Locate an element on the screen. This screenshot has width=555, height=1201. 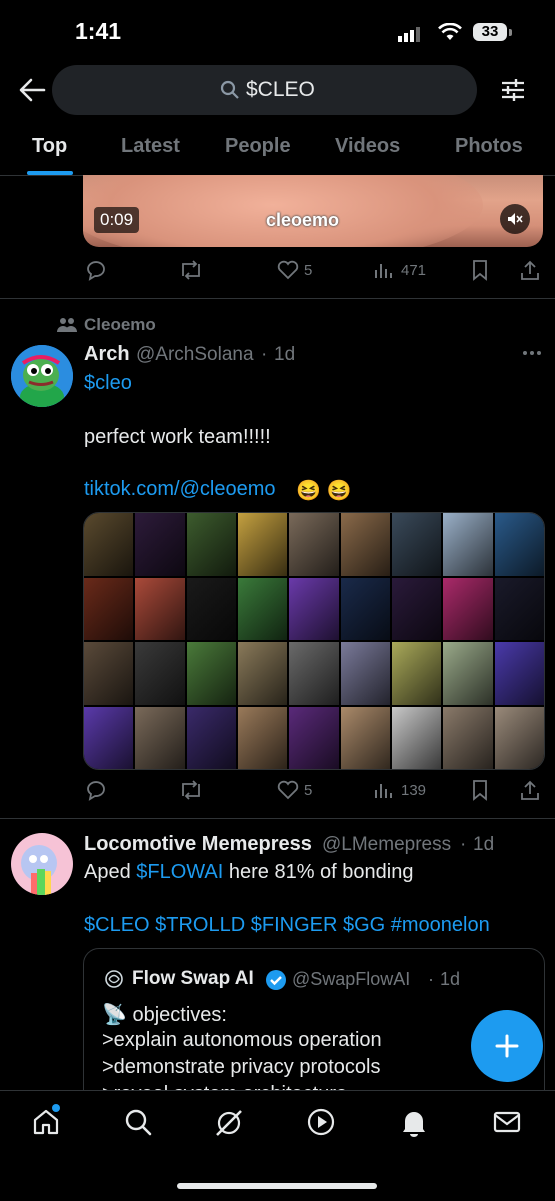
verified-badge-icon is located at coordinates (276, 980).